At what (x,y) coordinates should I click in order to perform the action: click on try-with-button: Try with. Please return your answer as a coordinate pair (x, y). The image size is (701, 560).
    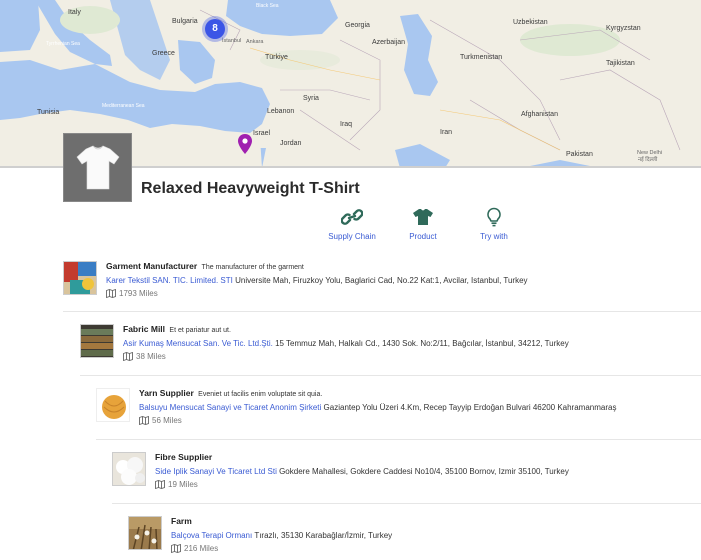
    Looking at the image, I should click on (494, 224).